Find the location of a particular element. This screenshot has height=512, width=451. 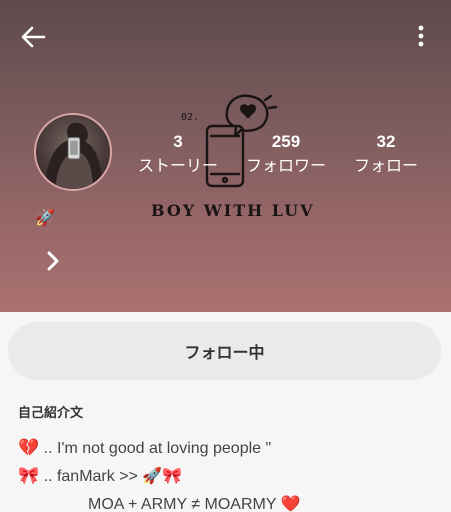

broken-heart-icon: 💔 is located at coordinates (29, 447).